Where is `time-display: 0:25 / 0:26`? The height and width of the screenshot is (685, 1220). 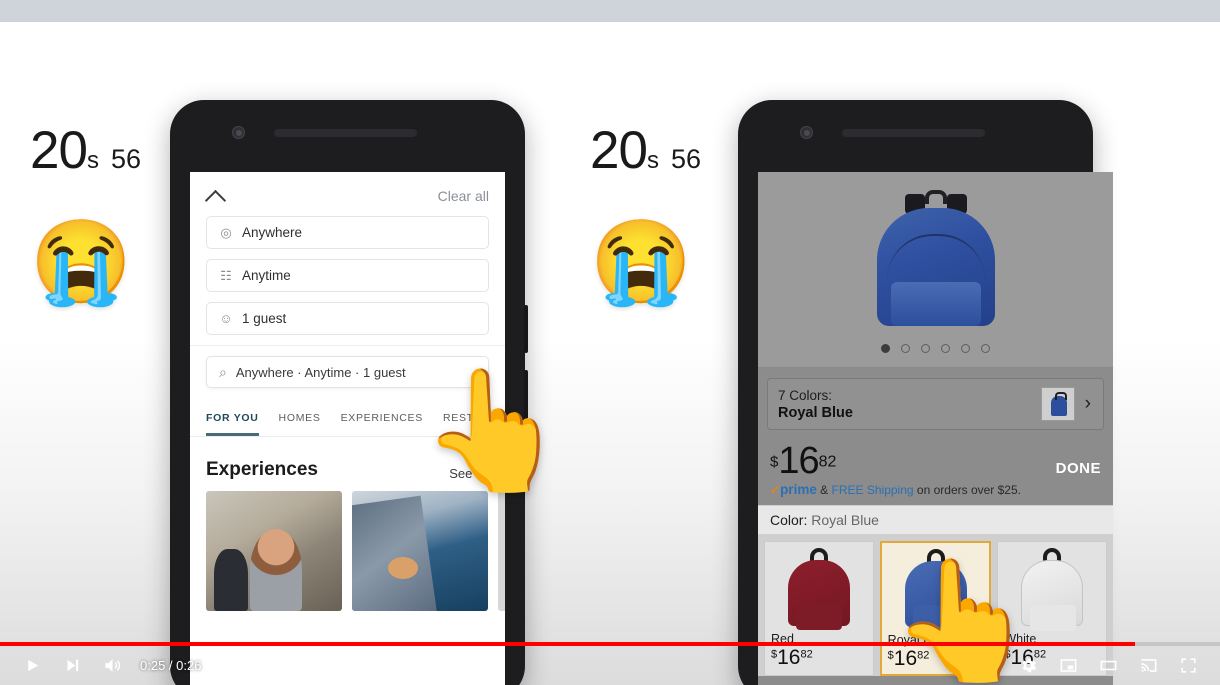
time-display: 0:25 / 0:26 is located at coordinates (171, 665).